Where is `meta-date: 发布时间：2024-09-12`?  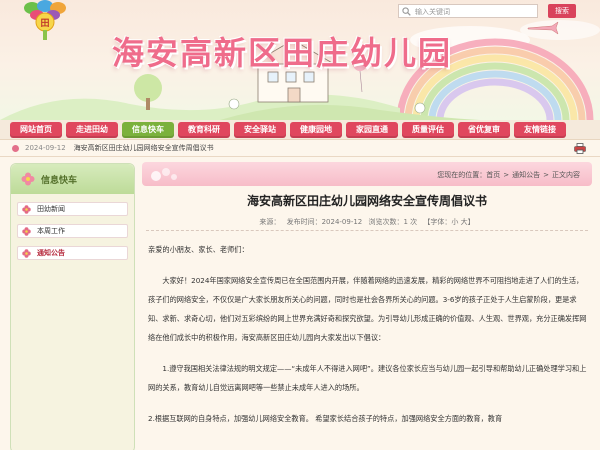
meta-date: 发布时间：2024-09-12 is located at coordinates (324, 222).